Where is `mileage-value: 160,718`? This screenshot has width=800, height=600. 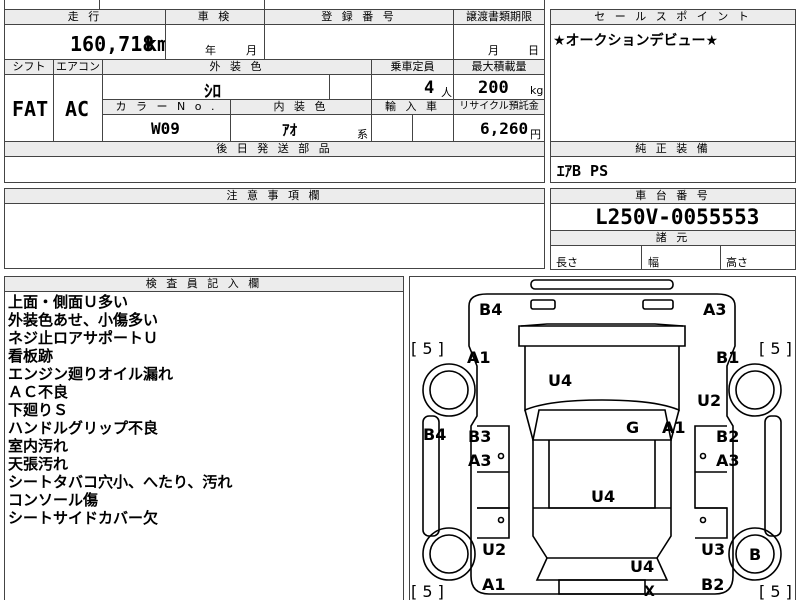 mileage-value: 160,718 is located at coordinates (112, 44).